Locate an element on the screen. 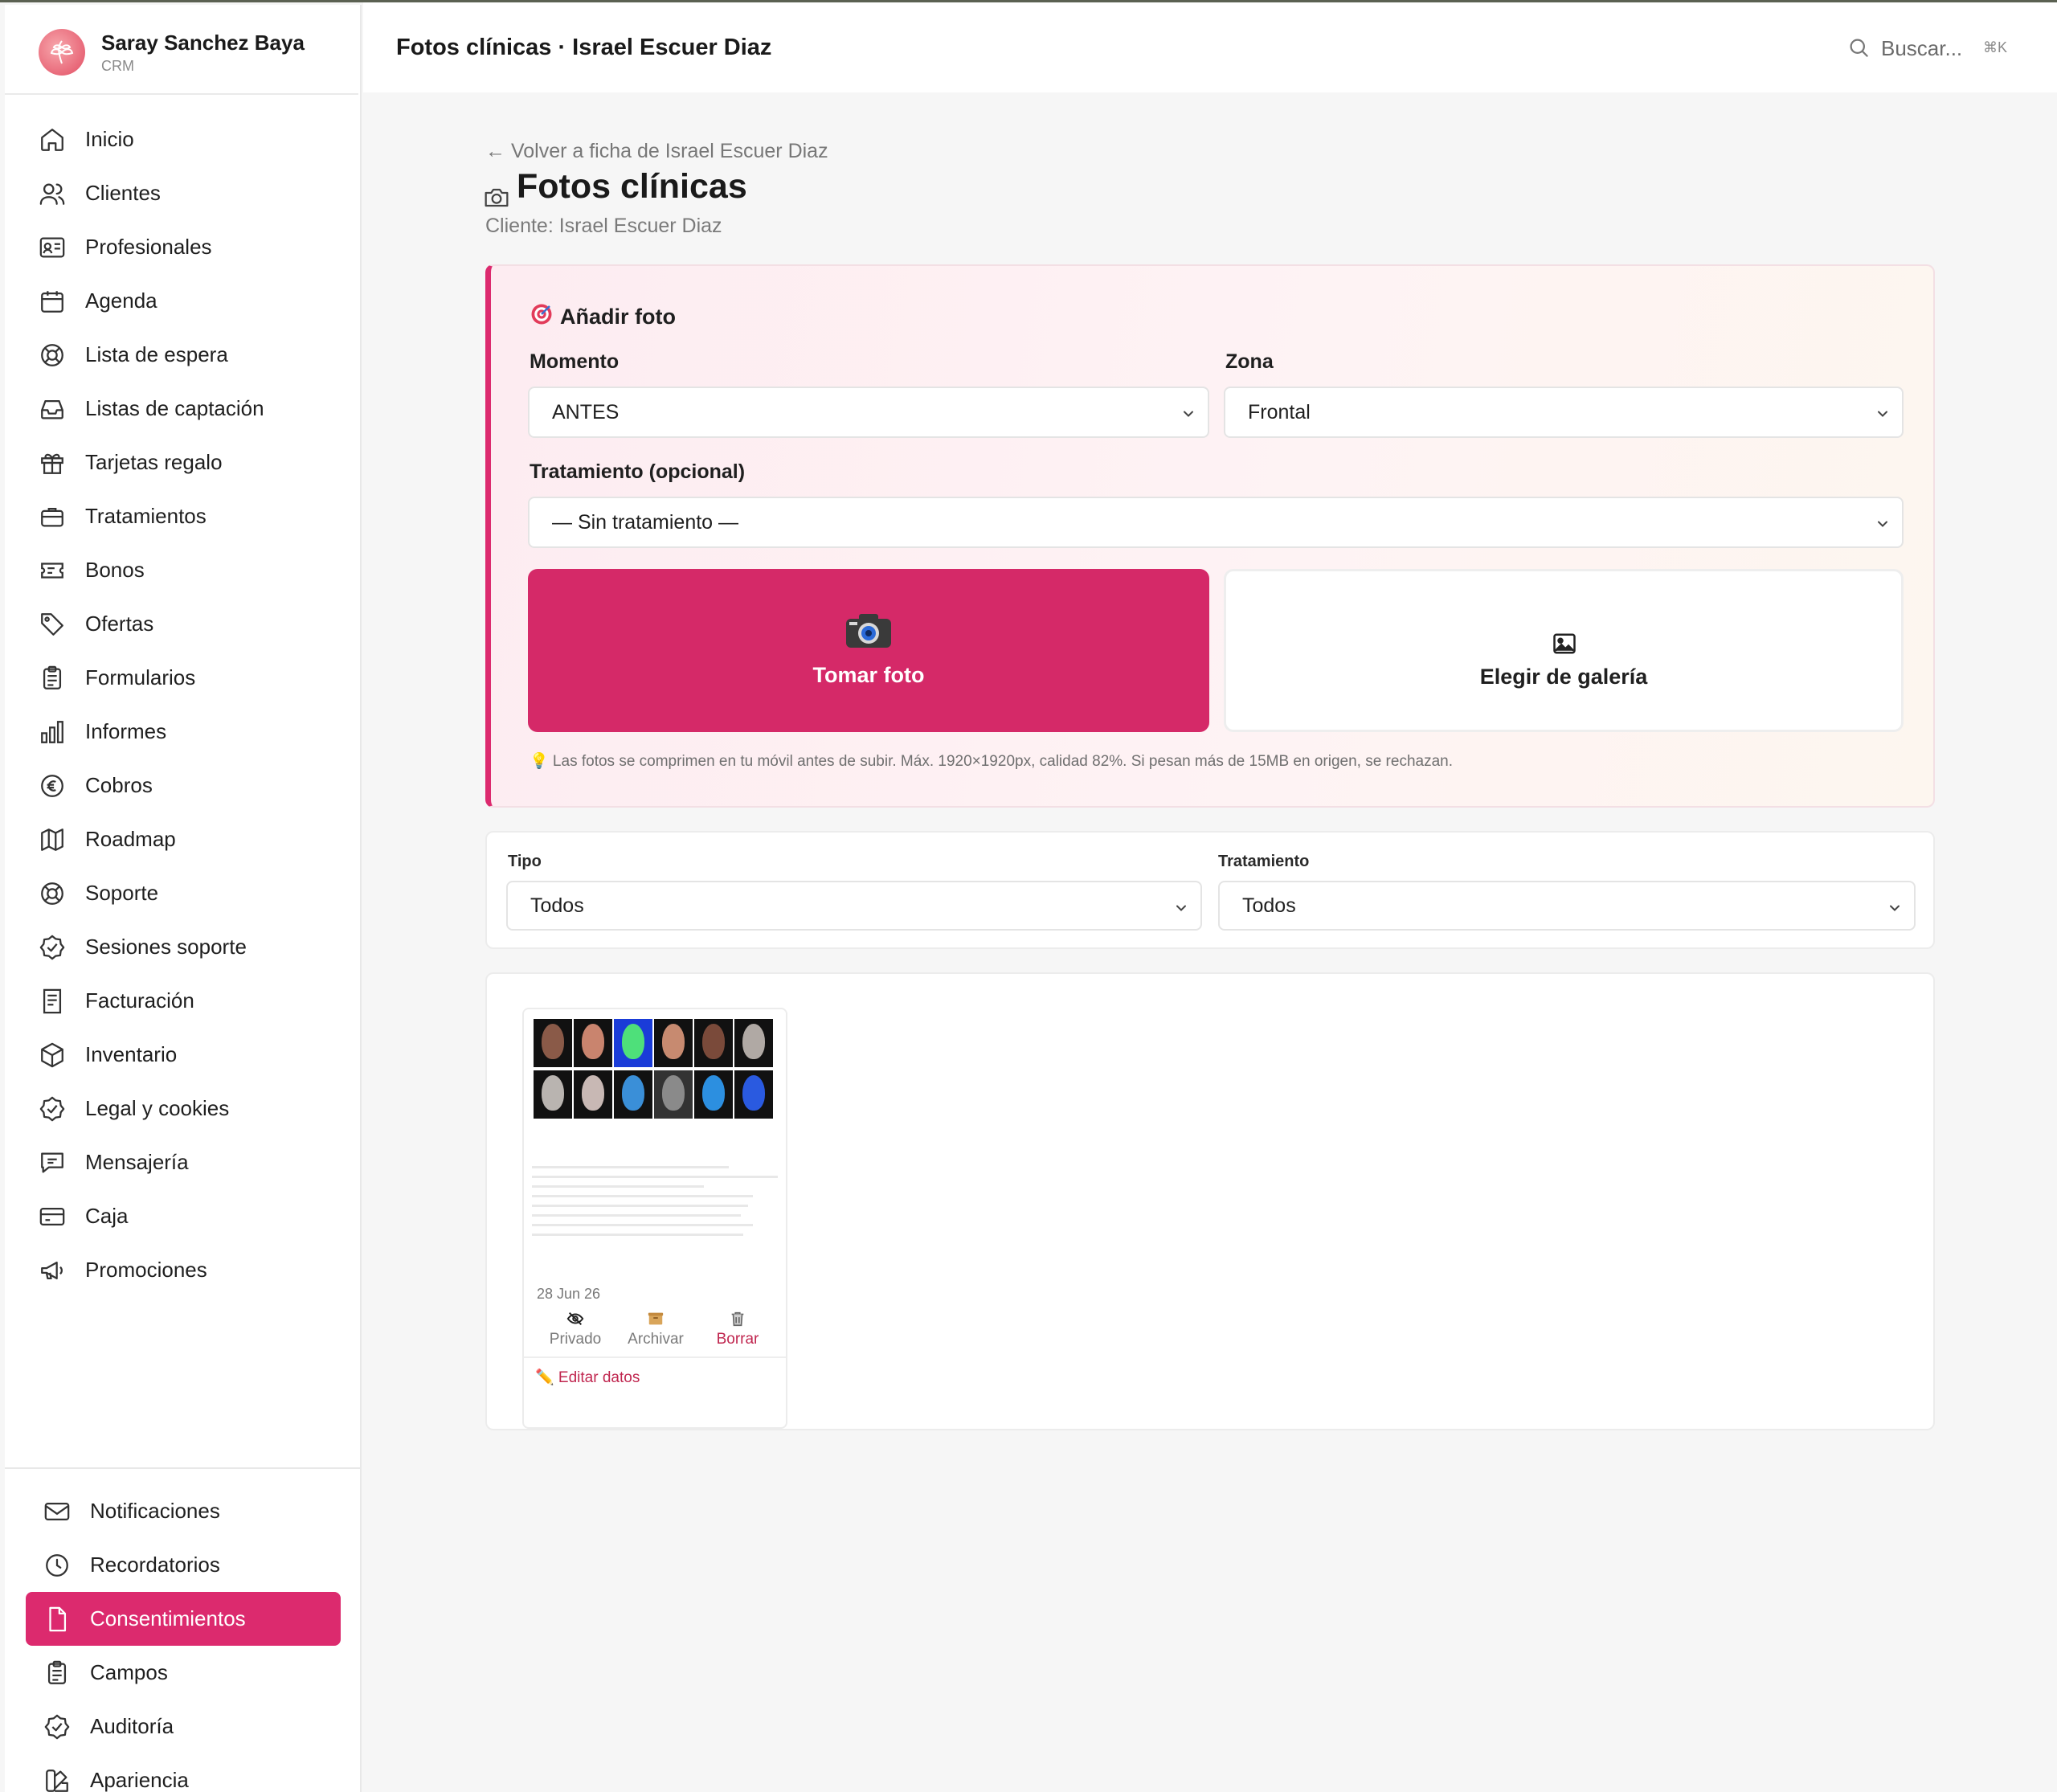 The height and width of the screenshot is (1792, 2057). sidebar-item-ofertas: Ofertas is located at coordinates (185, 624).